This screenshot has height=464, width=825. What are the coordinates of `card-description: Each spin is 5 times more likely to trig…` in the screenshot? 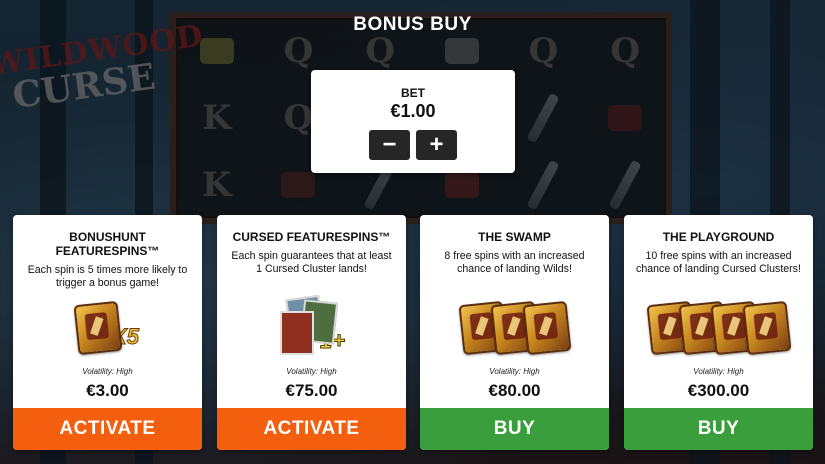 It's located at (107, 276).